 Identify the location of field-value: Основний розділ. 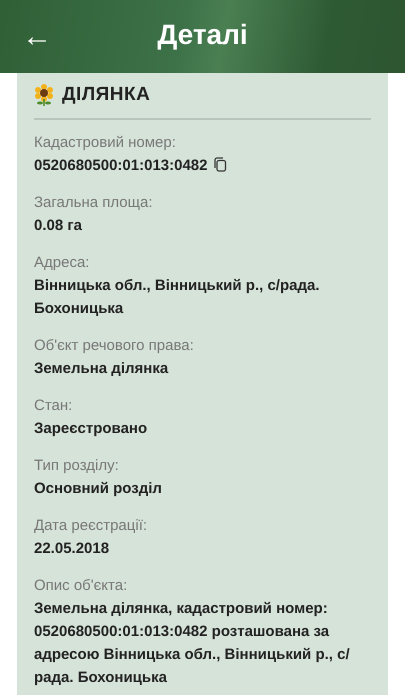
(98, 488).